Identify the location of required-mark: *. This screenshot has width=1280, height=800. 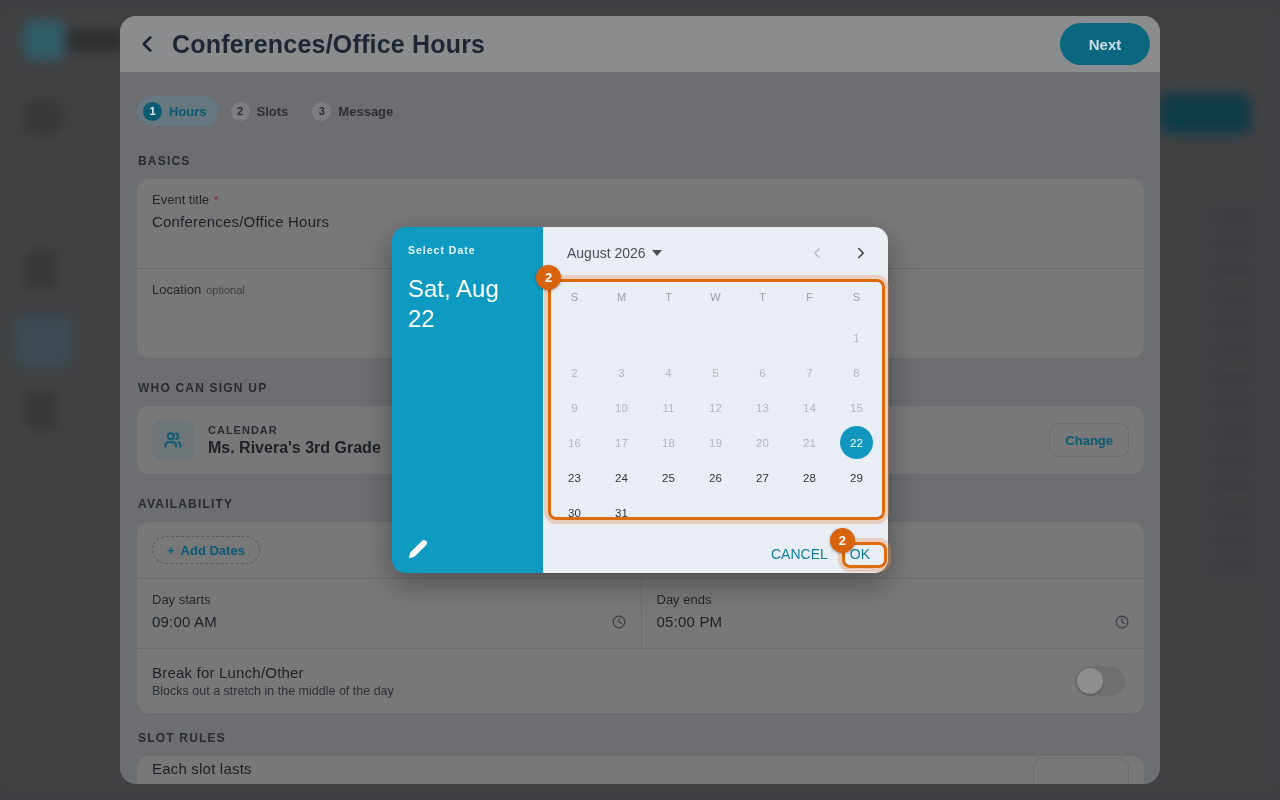
(216, 200).